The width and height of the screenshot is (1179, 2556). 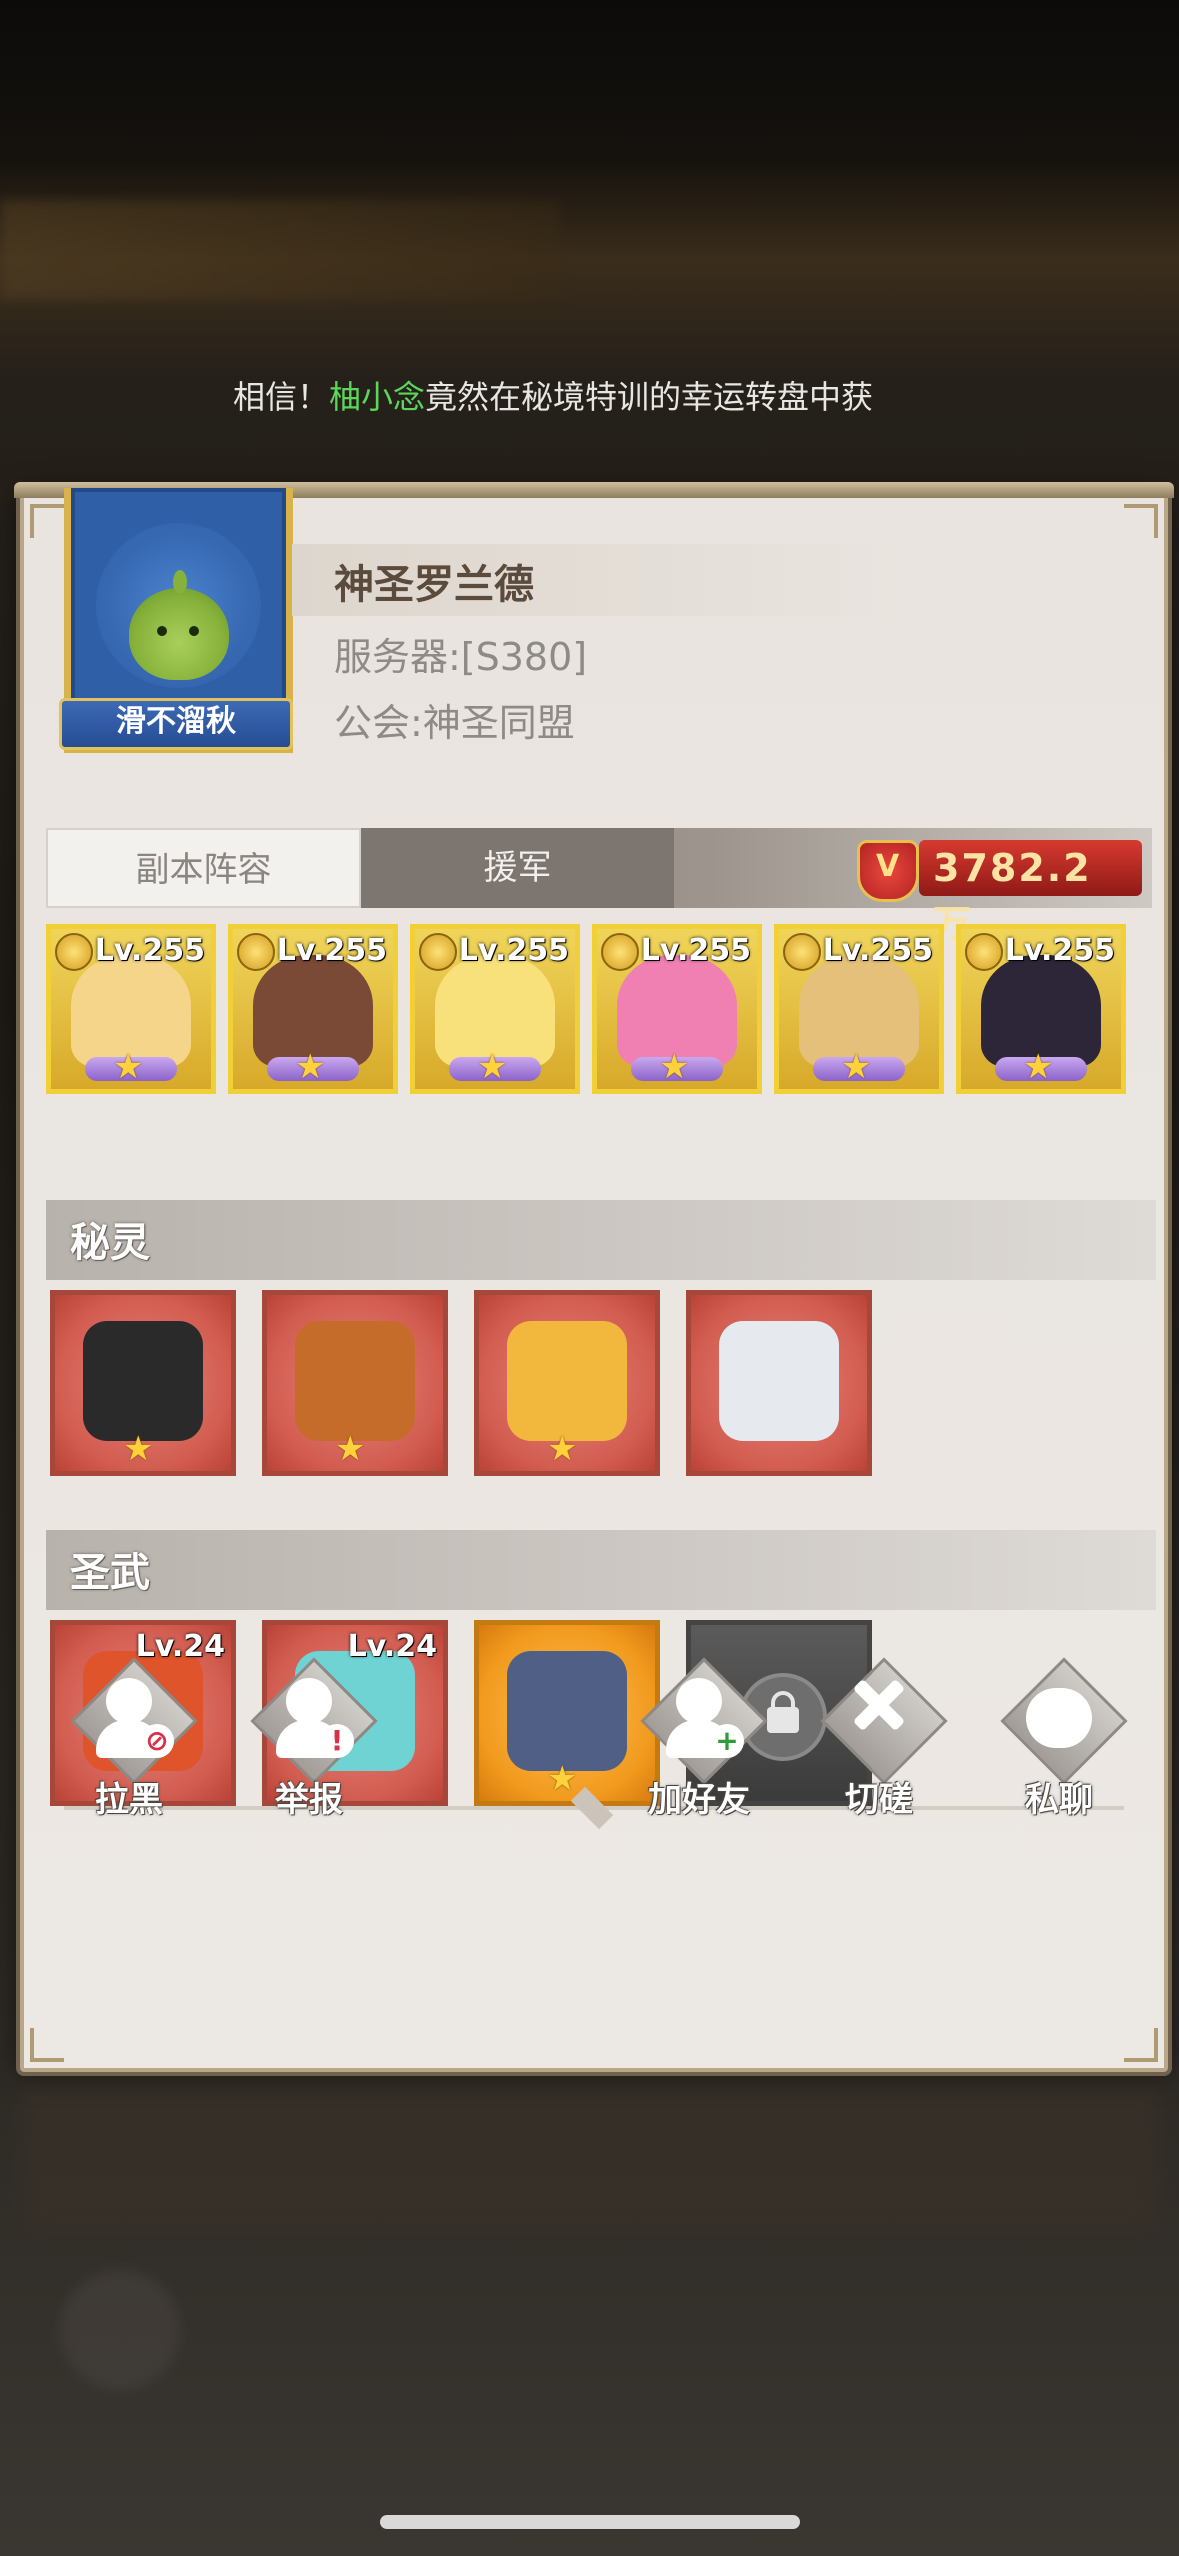 What do you see at coordinates (601, 1240) in the screenshot?
I see `spirits-section-header: 秘灵` at bounding box center [601, 1240].